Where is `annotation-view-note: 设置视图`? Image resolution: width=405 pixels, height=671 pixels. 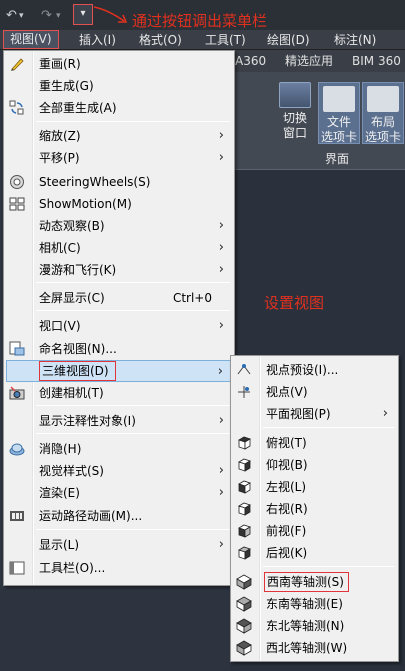
annotation-view-note: 设置视图 is located at coordinates (294, 303).